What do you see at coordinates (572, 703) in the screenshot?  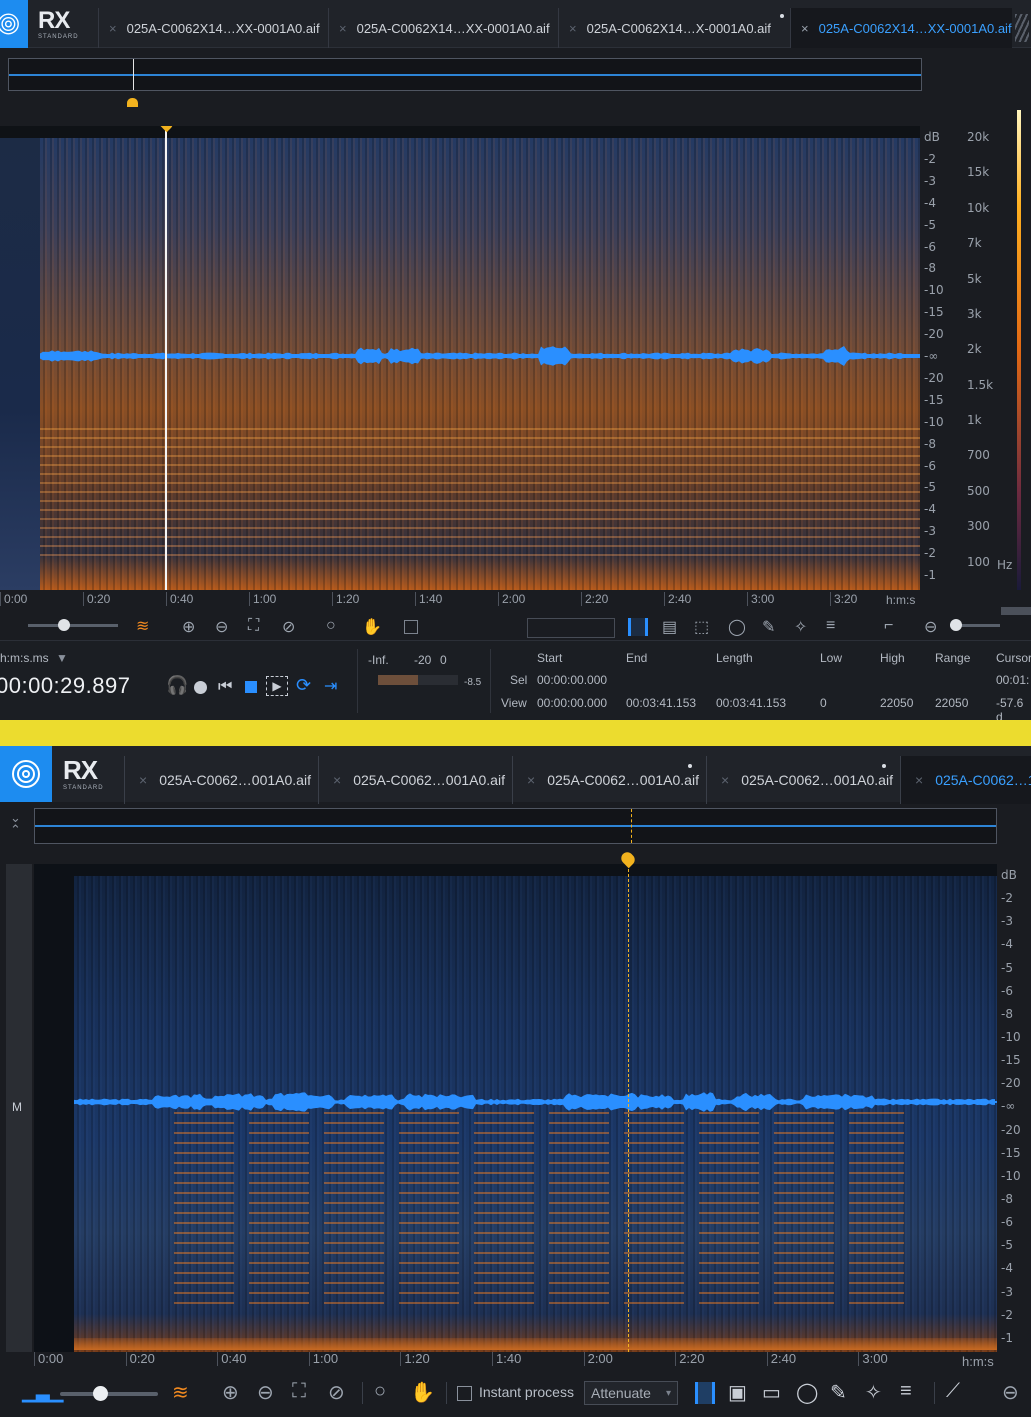 I see `view-start-field: 00:00:00.000` at bounding box center [572, 703].